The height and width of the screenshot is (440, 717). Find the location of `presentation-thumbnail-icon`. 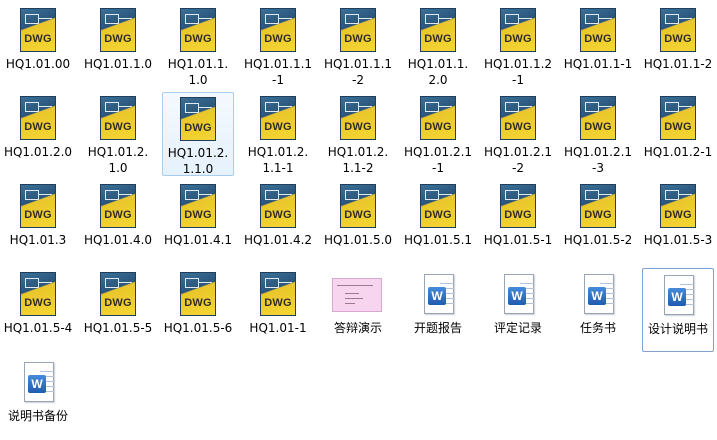

presentation-thumbnail-icon is located at coordinates (358, 295).